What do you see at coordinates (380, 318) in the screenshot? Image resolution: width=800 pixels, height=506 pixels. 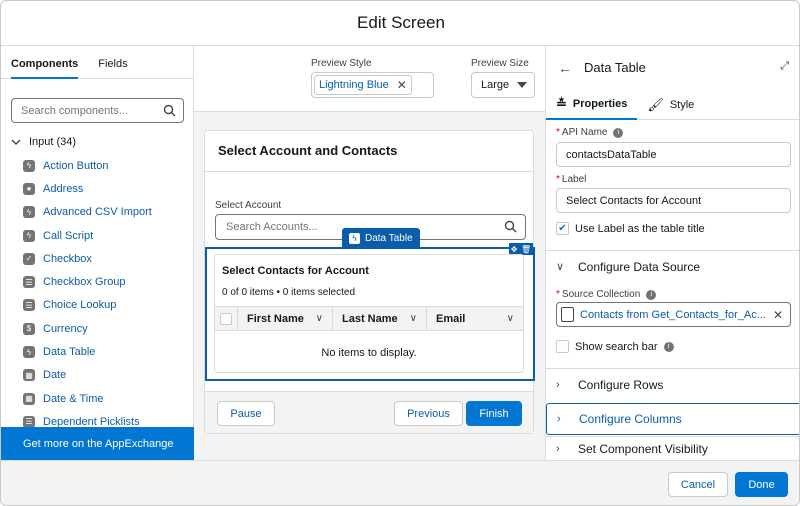 I see `column-last-name: Last Name ∨` at bounding box center [380, 318].